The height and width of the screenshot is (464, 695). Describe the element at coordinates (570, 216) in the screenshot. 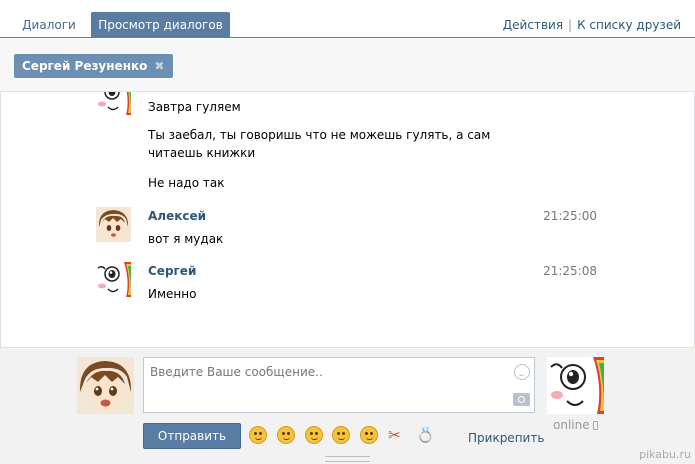

I see `message-time: 21:25:00` at that location.